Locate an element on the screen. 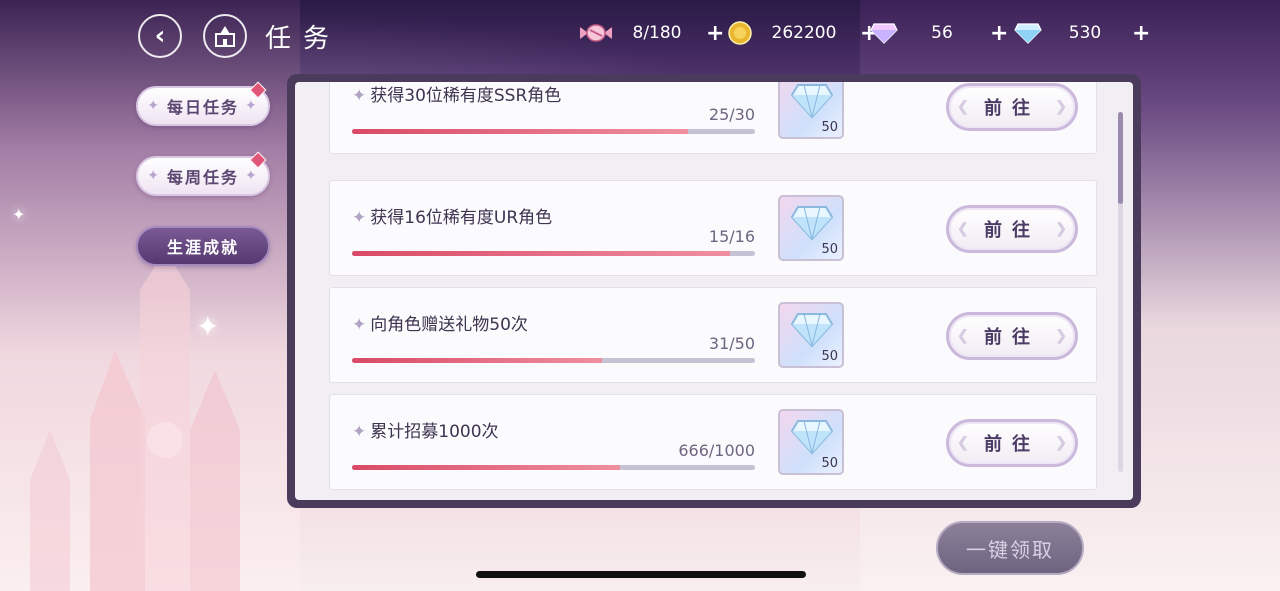  task-row: ✦ 向角色赠送礼物50次 31/50 50 ❮ 前往 ❯ is located at coordinates (713, 335).